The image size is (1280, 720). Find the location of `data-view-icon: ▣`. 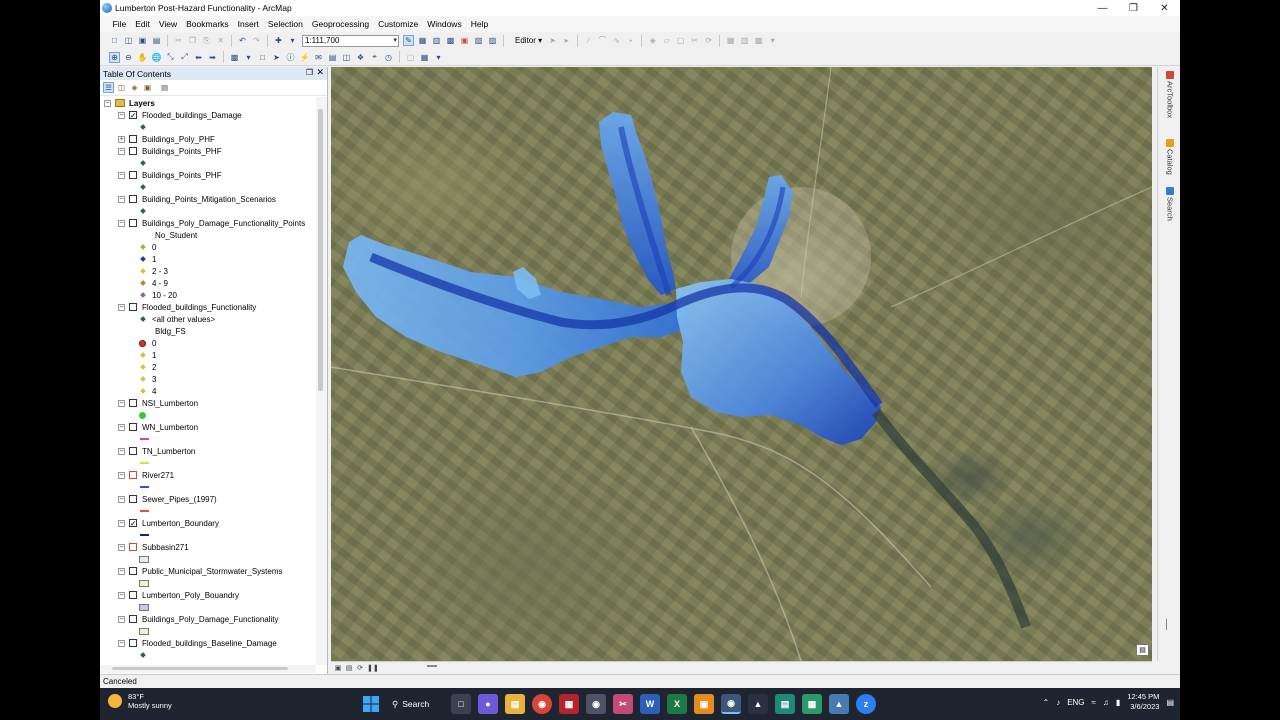

data-view-icon: ▣ is located at coordinates (338, 668).